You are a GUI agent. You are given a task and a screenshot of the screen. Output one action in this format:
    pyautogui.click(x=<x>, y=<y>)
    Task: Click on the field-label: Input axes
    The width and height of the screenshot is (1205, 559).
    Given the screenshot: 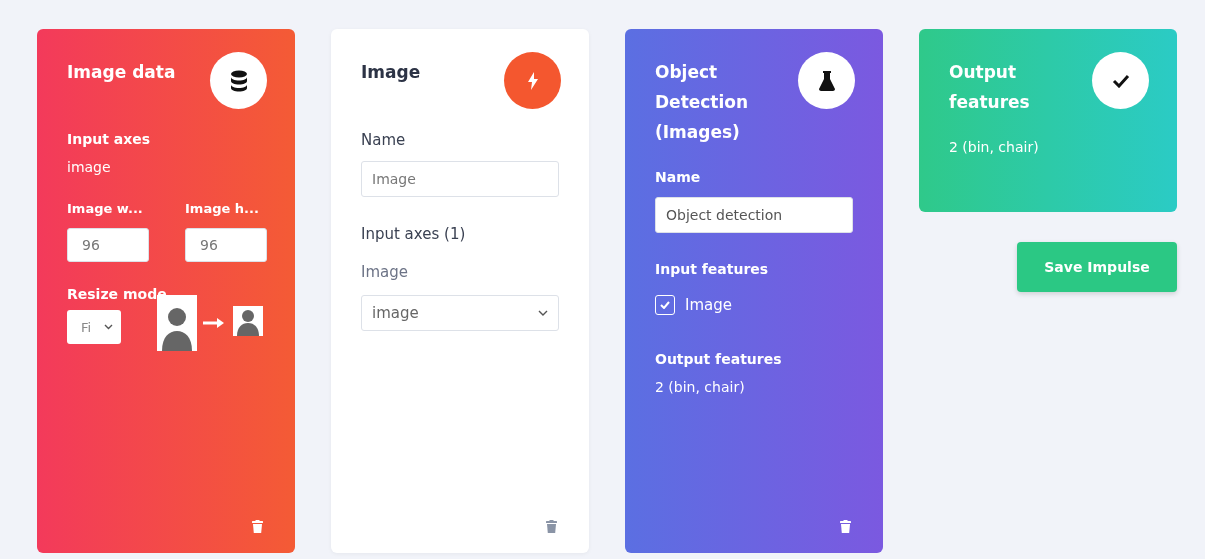 What is the action you would take?
    pyautogui.click(x=109, y=139)
    